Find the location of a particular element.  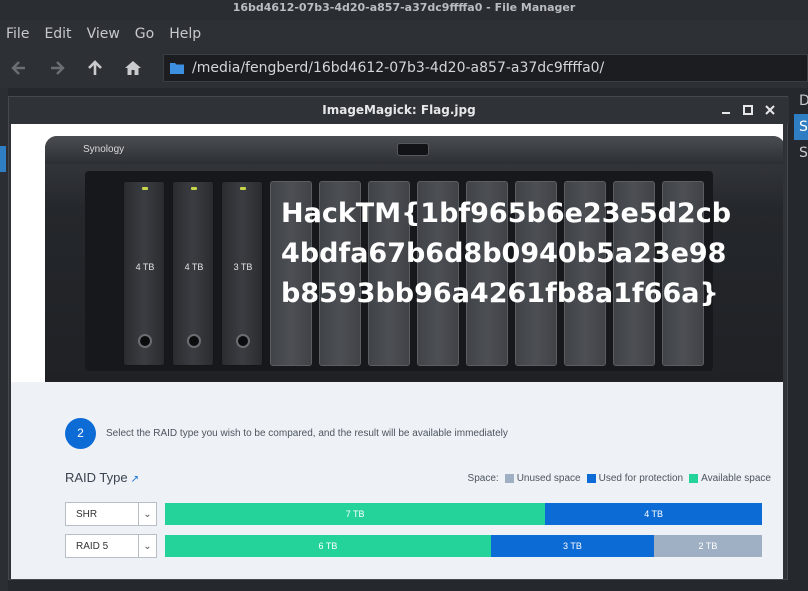

power-button-icon is located at coordinates (413, 149).